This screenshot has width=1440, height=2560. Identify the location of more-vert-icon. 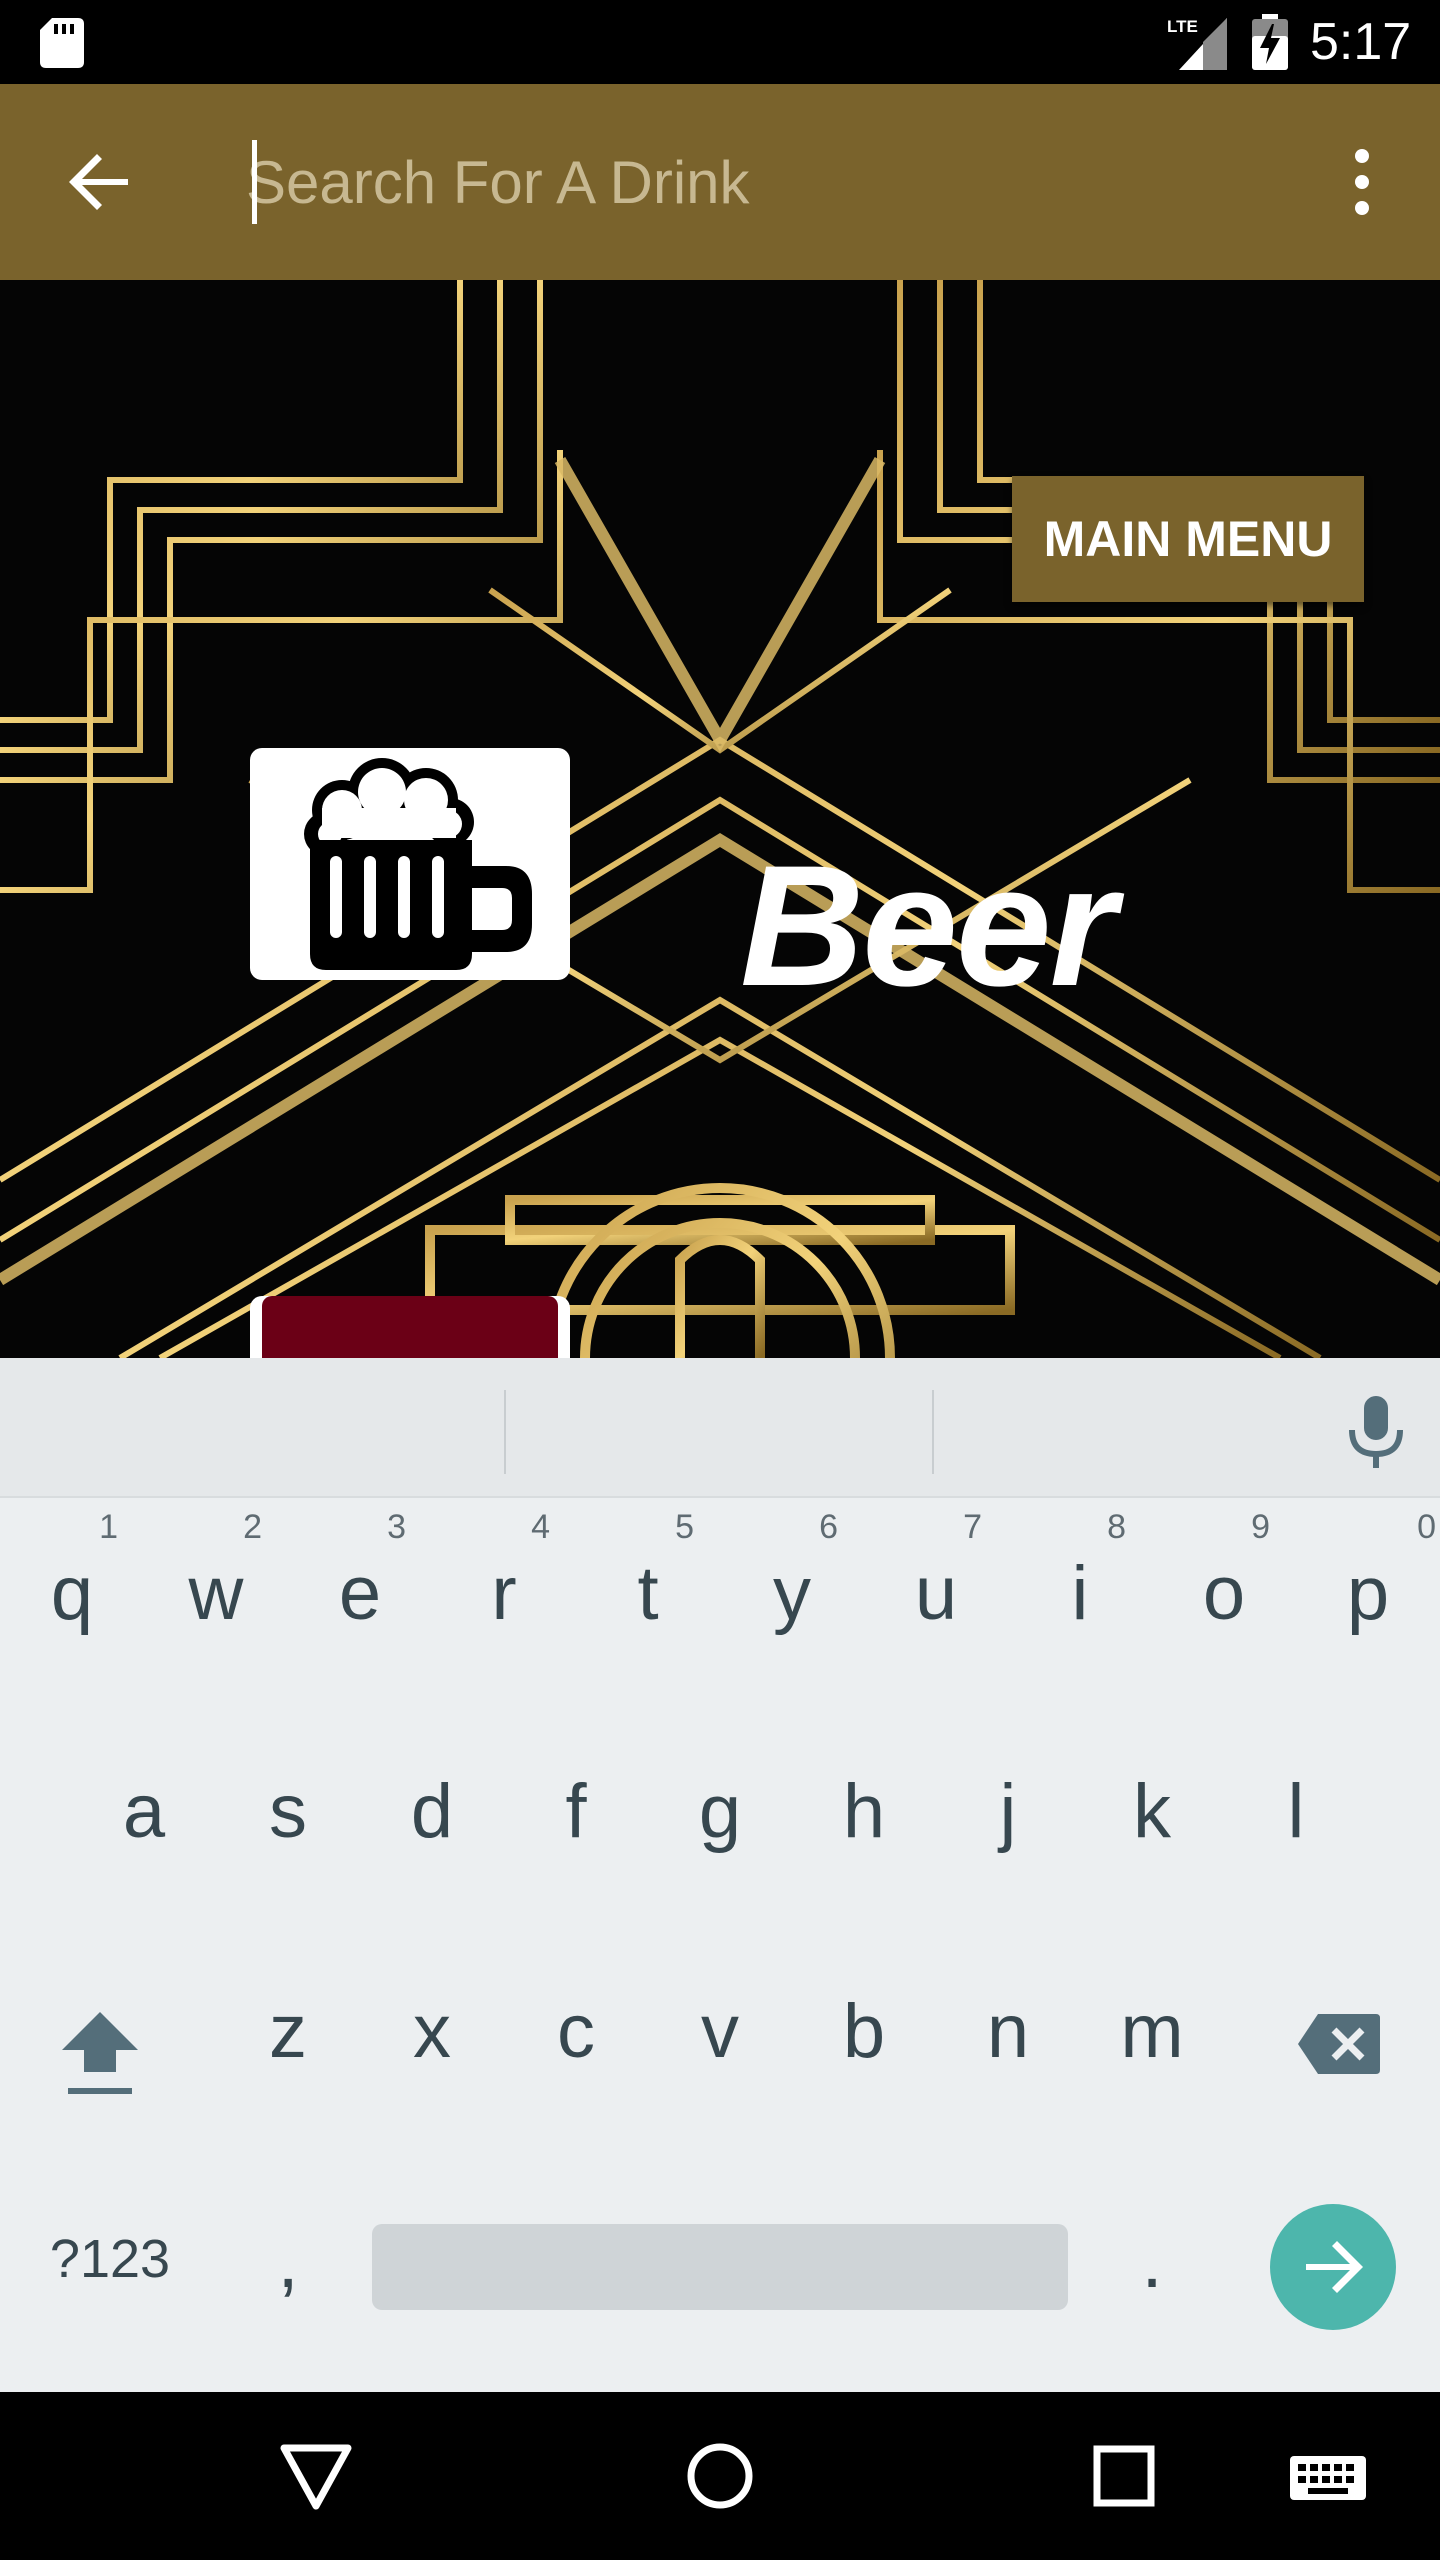
(1362, 182).